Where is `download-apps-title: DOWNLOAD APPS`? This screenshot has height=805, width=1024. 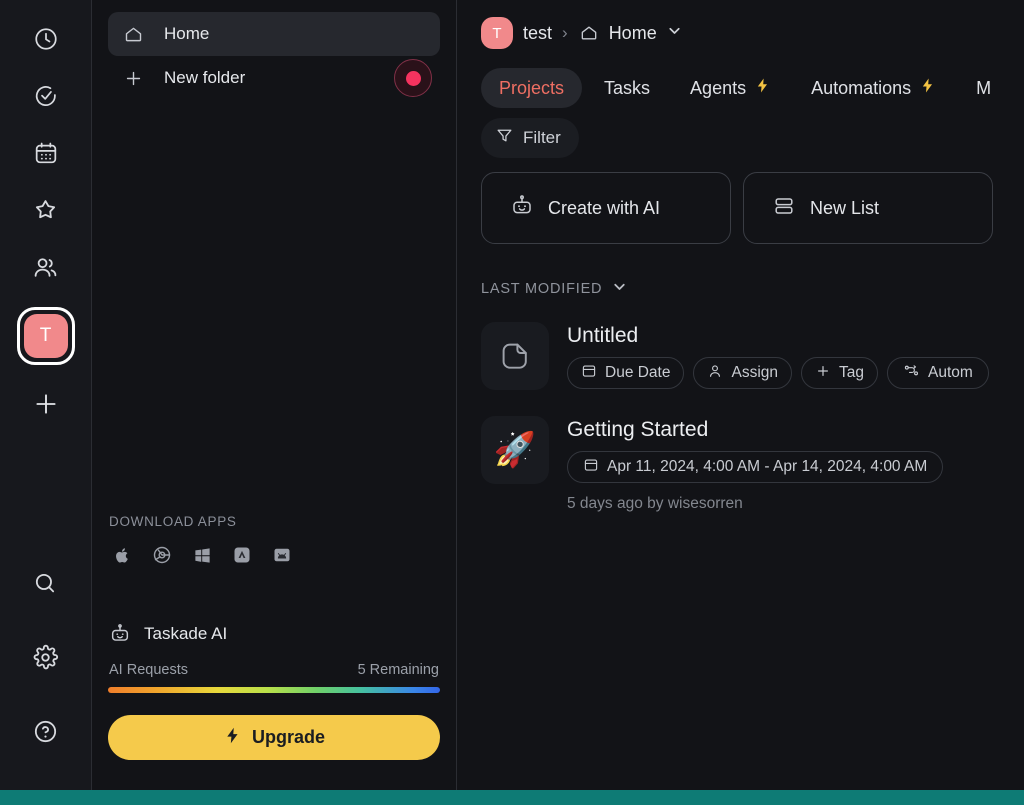
download-apps-title: DOWNLOAD APPS is located at coordinates (173, 521).